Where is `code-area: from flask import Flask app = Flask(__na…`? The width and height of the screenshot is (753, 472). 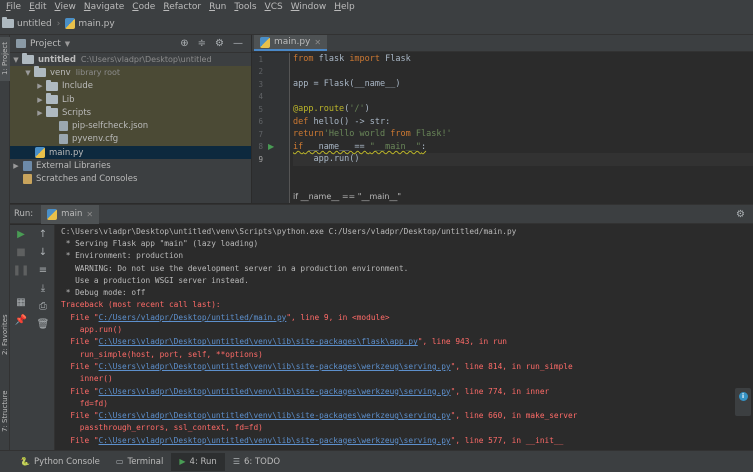 code-area: from flask import Flask app = Flask(__na… is located at coordinates (523, 109).